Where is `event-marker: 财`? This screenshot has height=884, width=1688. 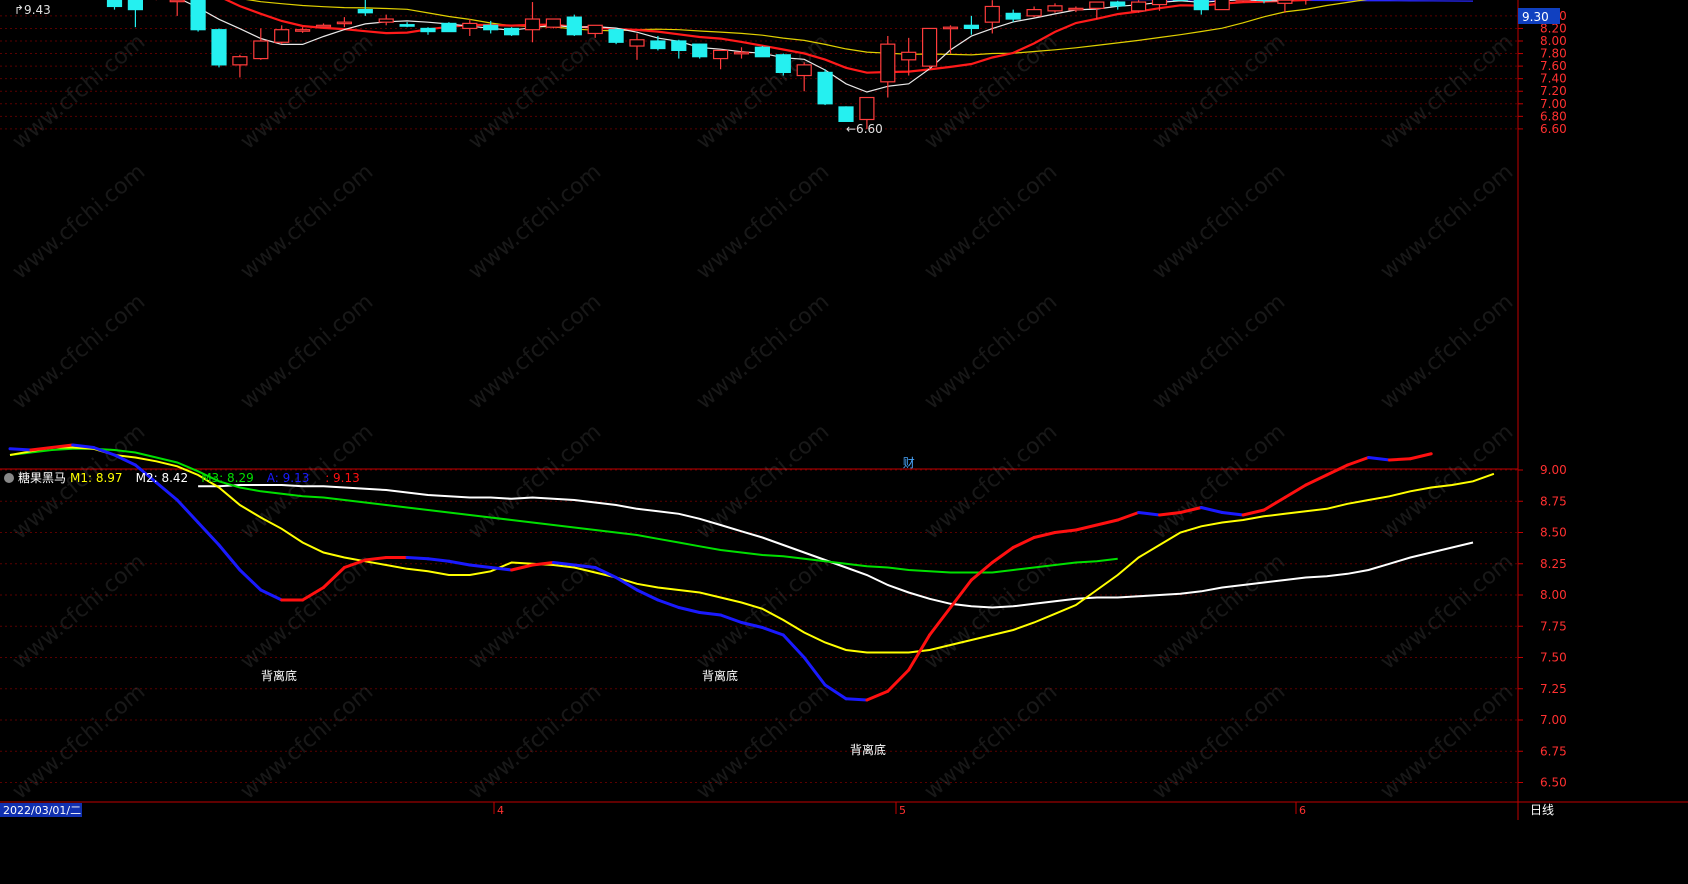
event-marker: 财 is located at coordinates (909, 463).